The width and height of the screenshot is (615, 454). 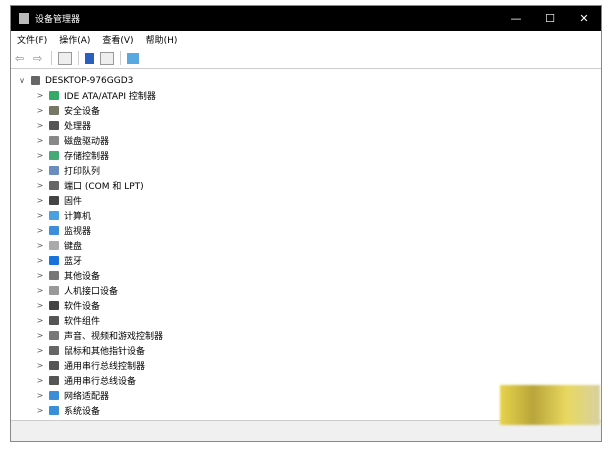 I want to click on device-category: > 软件组件, so click(x=306, y=320).